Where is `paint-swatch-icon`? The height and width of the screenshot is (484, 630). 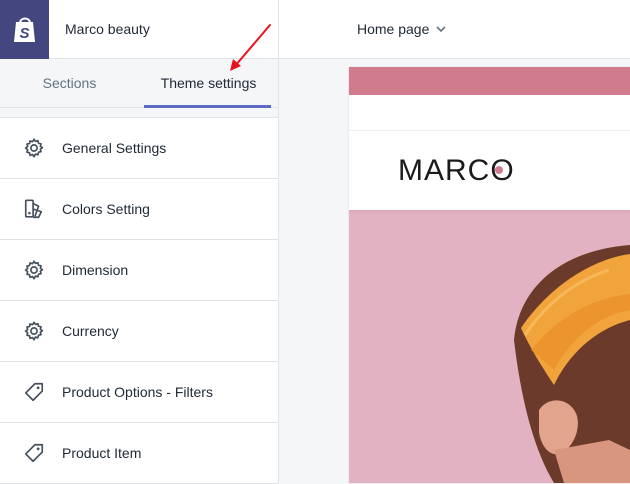
paint-swatch-icon is located at coordinates (34, 209).